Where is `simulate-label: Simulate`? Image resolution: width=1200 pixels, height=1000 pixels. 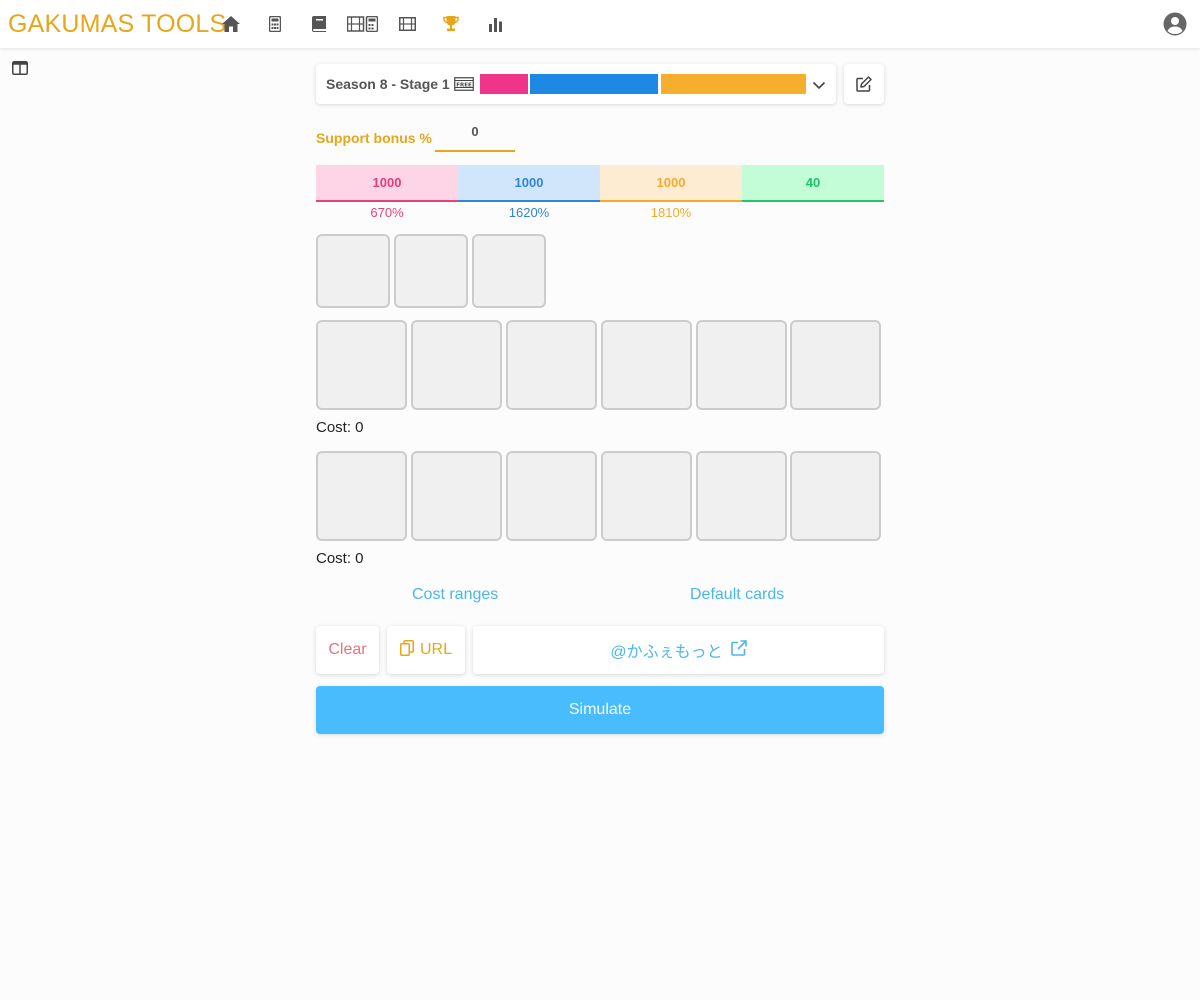
simulate-label: Simulate is located at coordinates (600, 709).